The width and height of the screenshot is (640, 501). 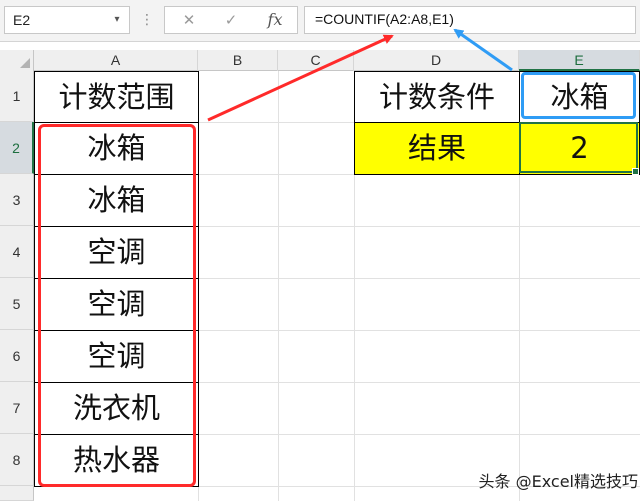 I want to click on column-header-bar: A B C D E, so click(x=320, y=60).